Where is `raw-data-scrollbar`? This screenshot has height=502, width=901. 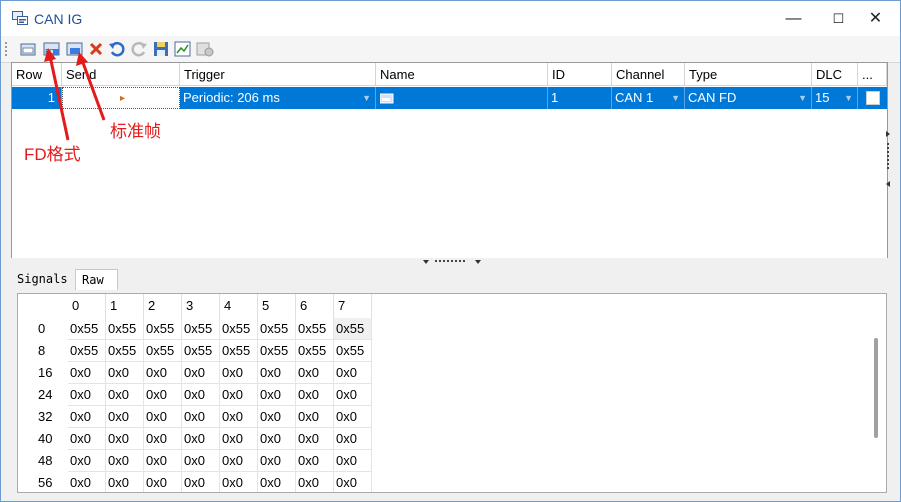 raw-data-scrollbar is located at coordinates (876, 388).